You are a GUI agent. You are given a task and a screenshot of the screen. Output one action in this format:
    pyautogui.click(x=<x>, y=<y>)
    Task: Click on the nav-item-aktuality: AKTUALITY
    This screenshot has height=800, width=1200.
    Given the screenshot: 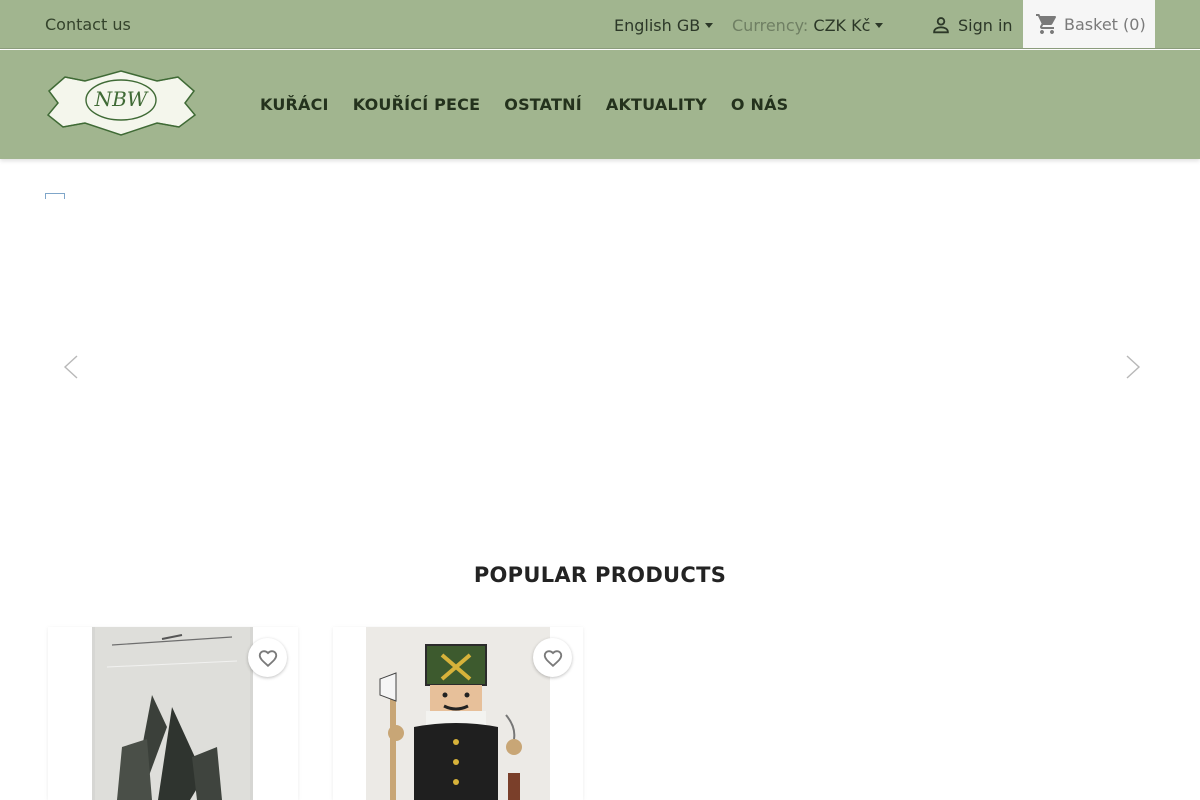 What is the action you would take?
    pyautogui.click(x=656, y=104)
    